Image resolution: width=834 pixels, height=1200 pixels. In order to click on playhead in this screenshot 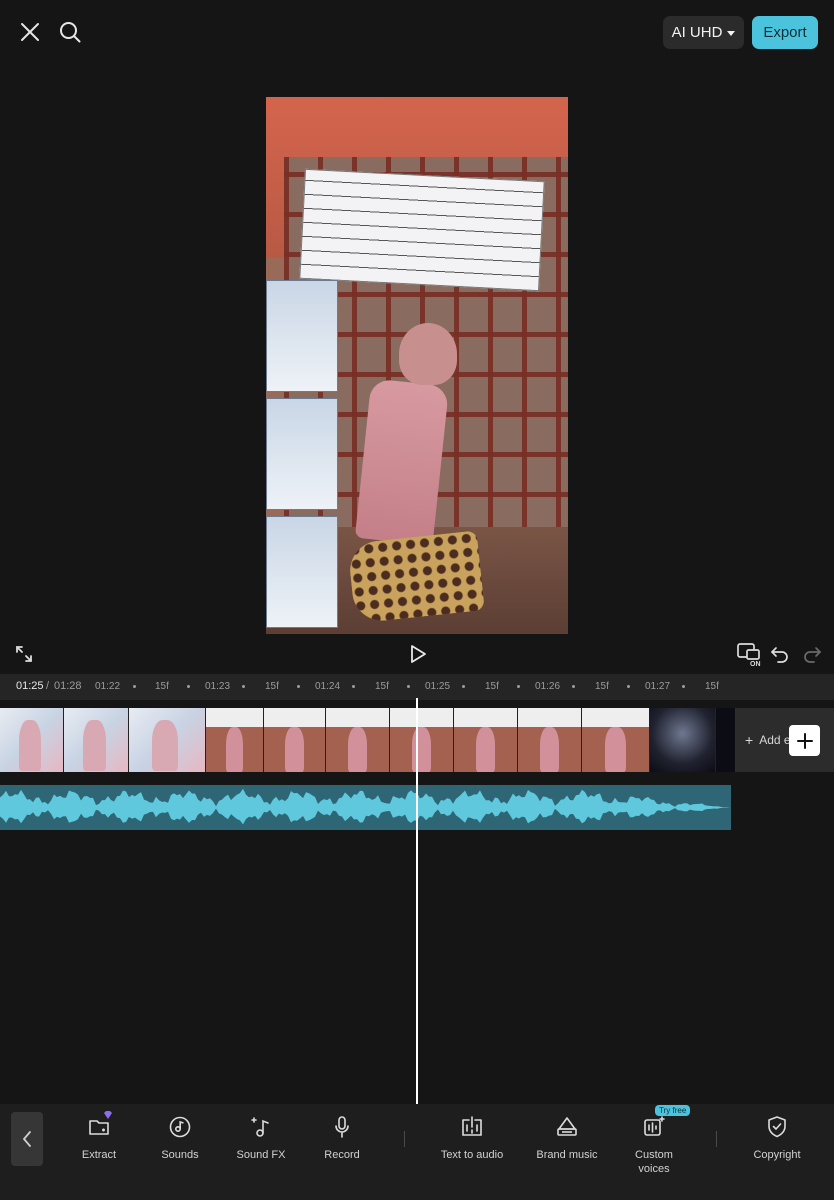, I will do `click(417, 901)`.